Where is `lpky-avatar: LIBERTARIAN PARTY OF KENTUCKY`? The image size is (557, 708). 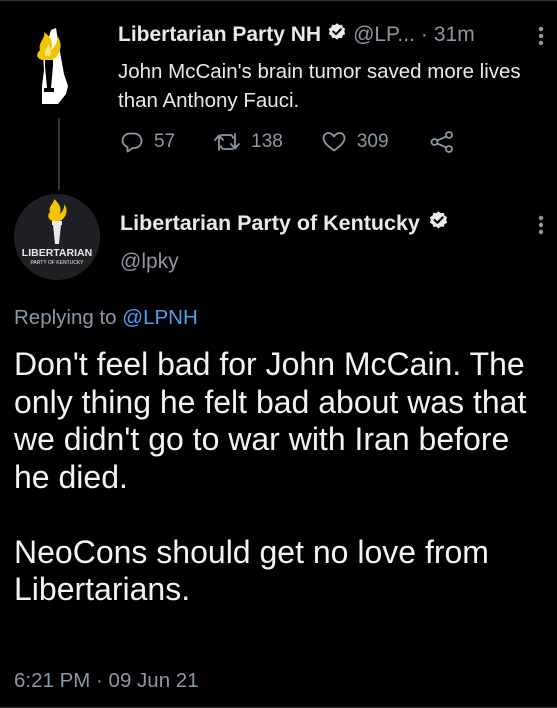
lpky-avatar: LIBERTARIAN PARTY OF KENTUCKY is located at coordinates (57, 237).